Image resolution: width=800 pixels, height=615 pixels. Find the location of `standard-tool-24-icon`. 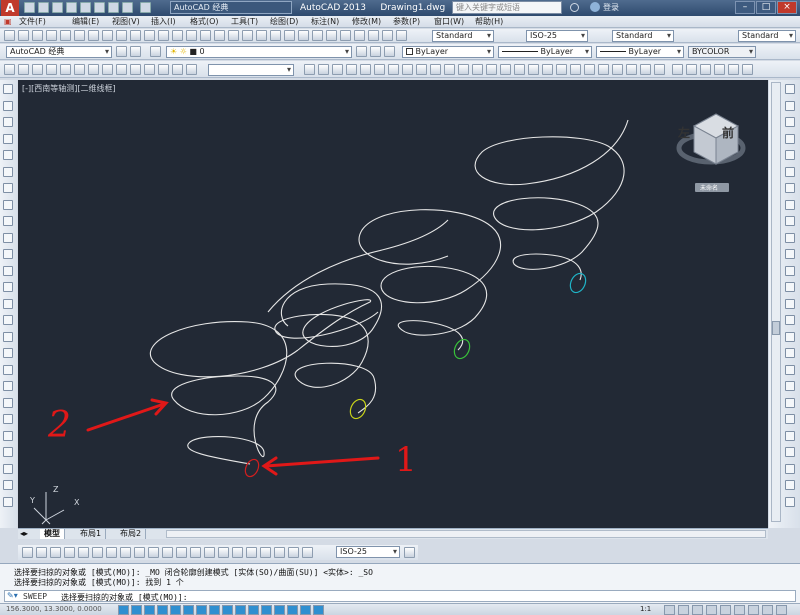

standard-tool-24-icon is located at coordinates (331, 35).